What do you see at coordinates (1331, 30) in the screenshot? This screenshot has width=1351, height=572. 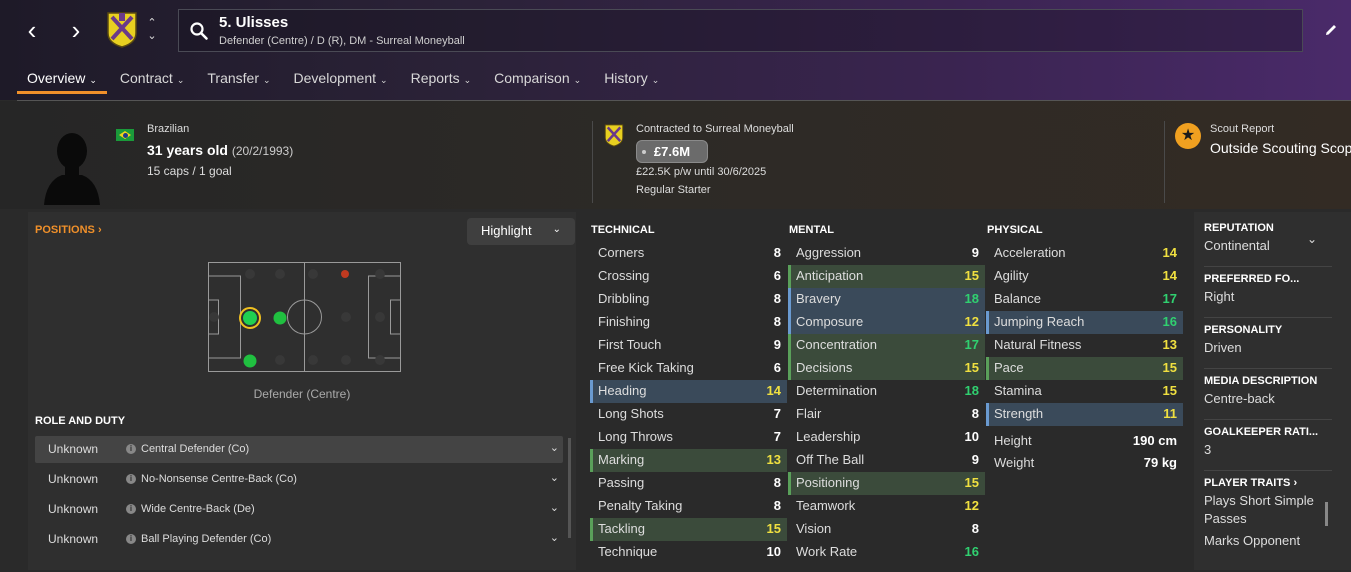 I see `pencil-icon` at bounding box center [1331, 30].